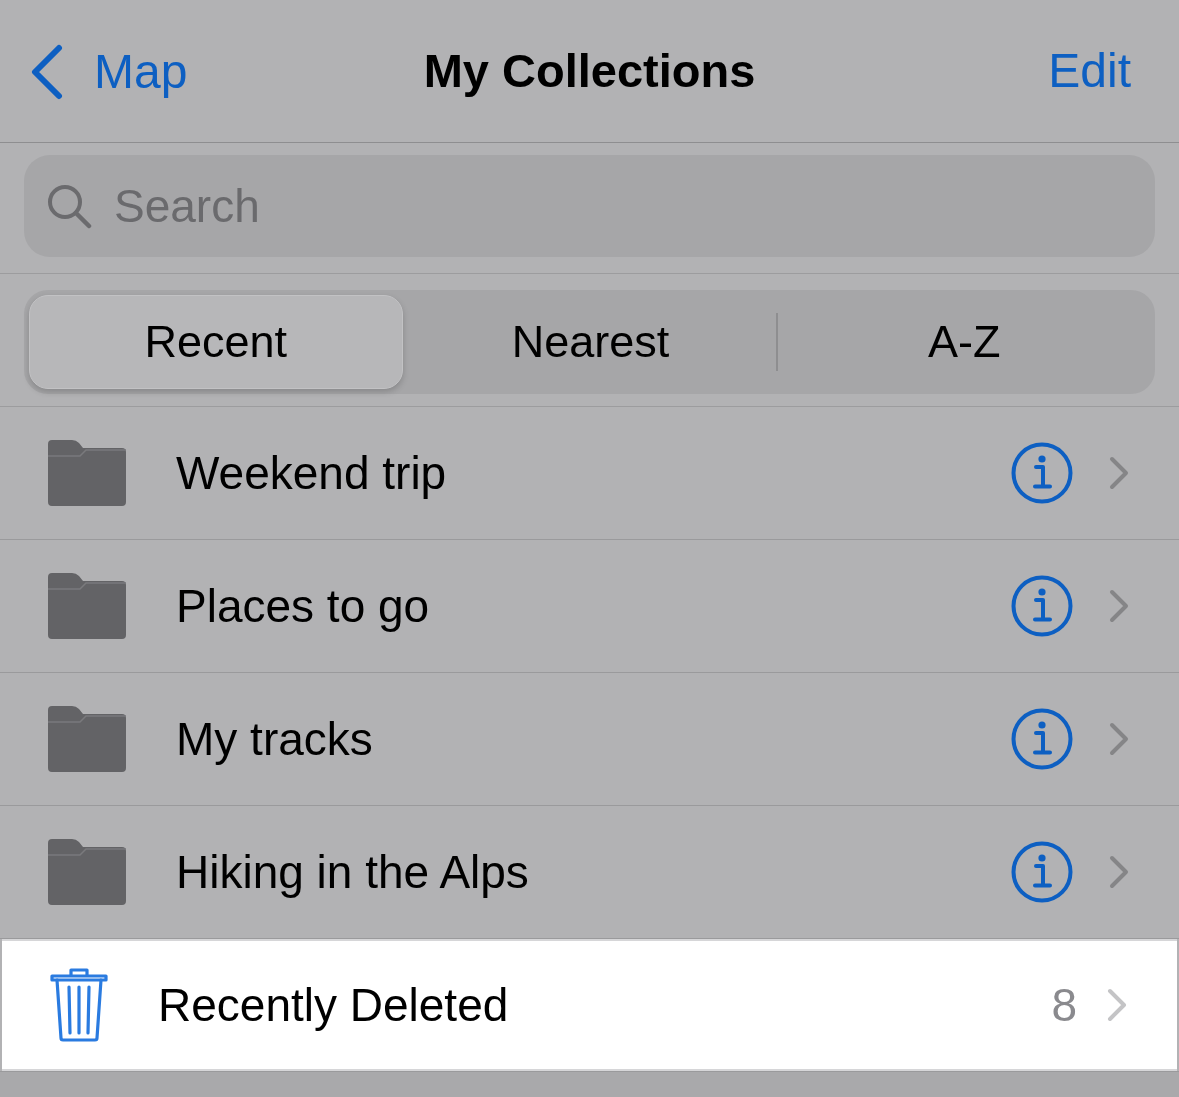 The height and width of the screenshot is (1097, 1179). I want to click on collection-row: My tracks, so click(589, 739).